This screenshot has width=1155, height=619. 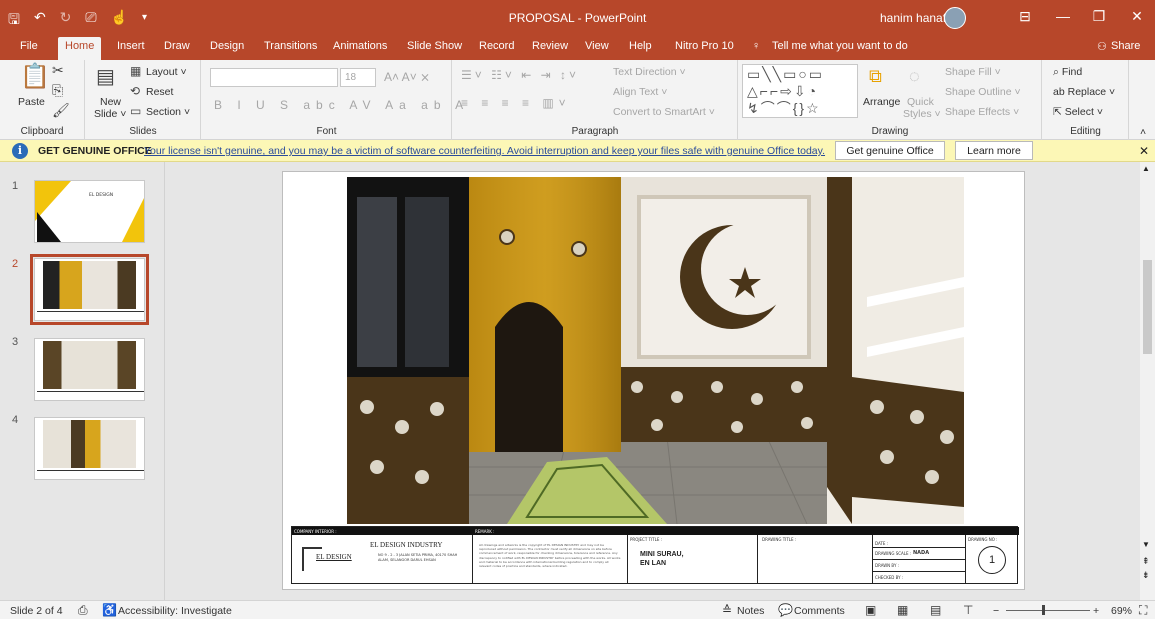 I want to click on tab-review: Review, so click(x=550, y=46).